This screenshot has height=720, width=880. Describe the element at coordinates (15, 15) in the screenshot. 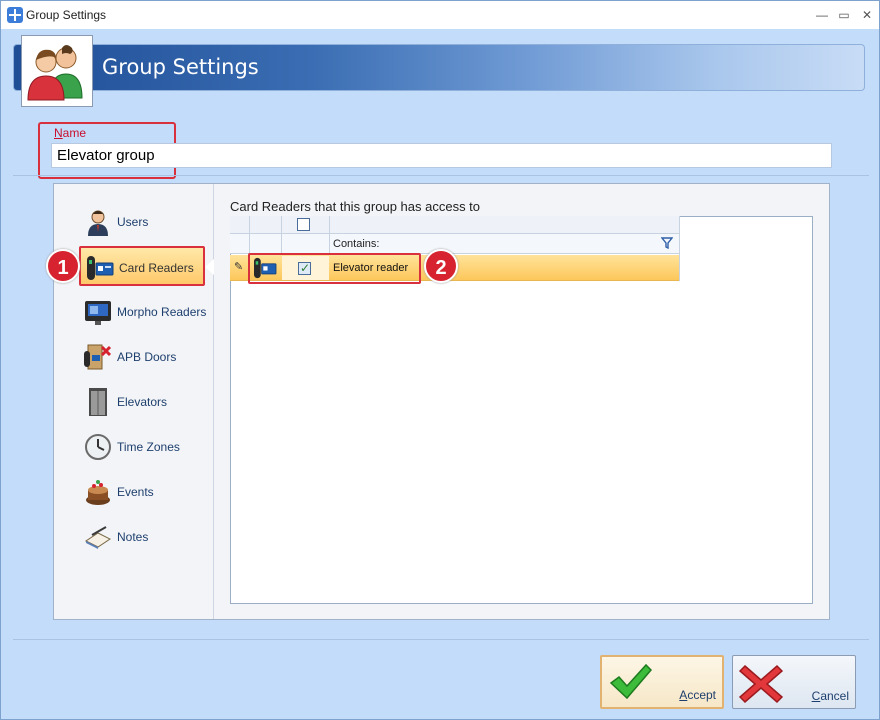

I see `app-grid-icon` at that location.